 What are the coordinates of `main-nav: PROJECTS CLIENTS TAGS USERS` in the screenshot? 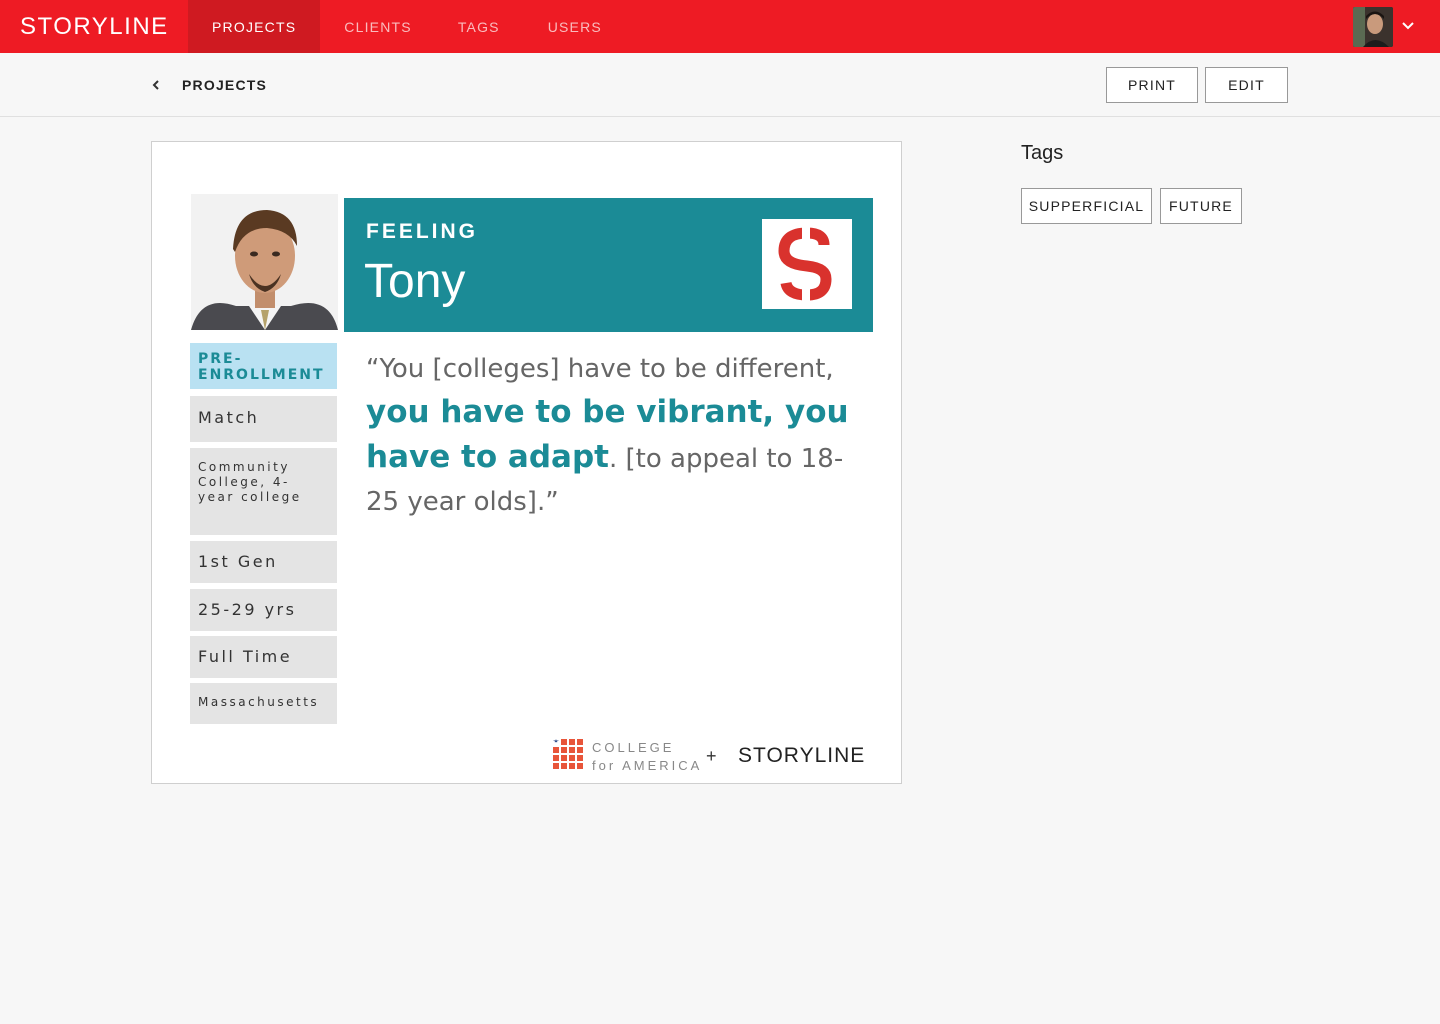 It's located at (407, 26).